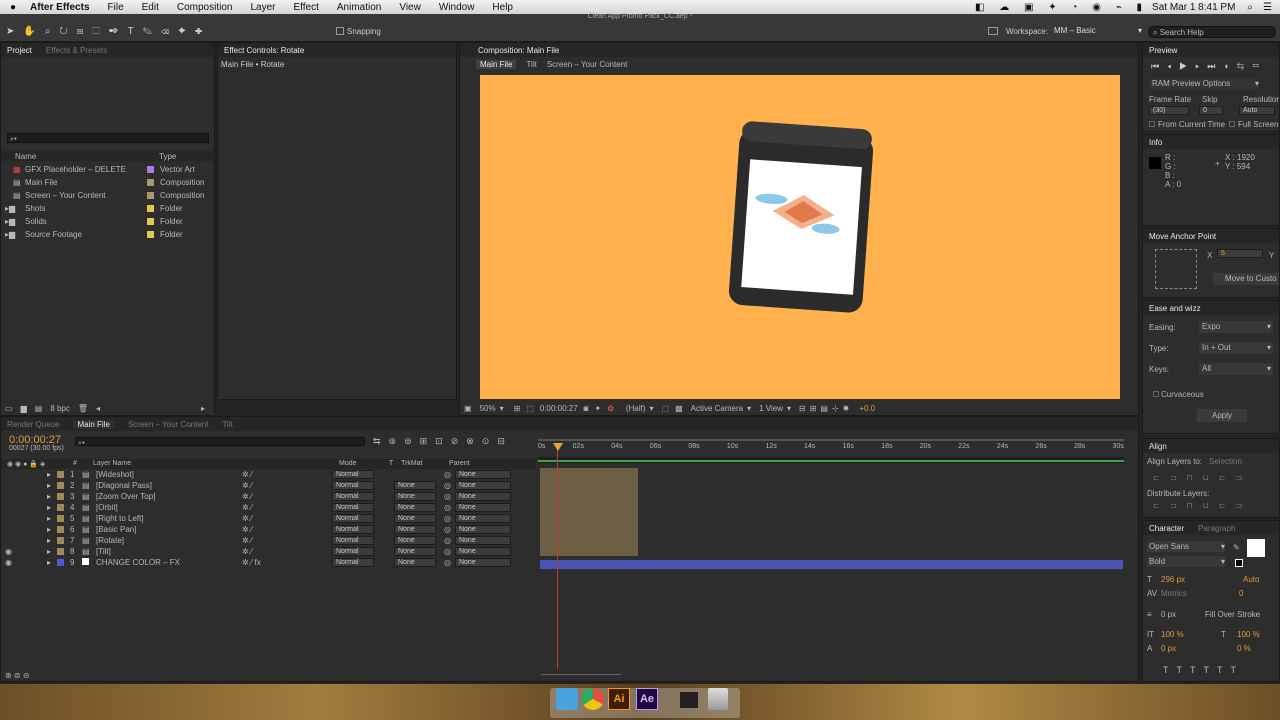 This screenshot has width=1280, height=720. Describe the element at coordinates (586, 408) in the screenshot. I see `camera-snapshot-icon: ◙` at that location.